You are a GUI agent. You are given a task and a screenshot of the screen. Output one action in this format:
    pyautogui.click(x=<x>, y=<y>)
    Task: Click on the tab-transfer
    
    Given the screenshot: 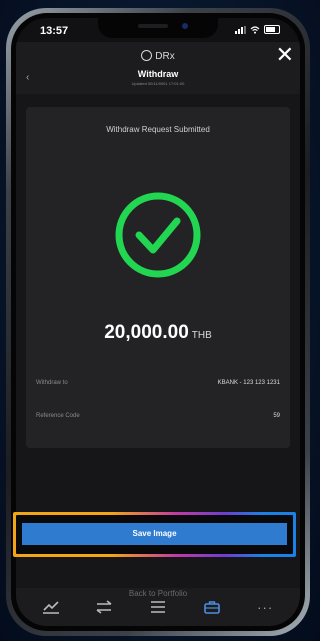 What is the action you would take?
    pyautogui.click(x=104, y=607)
    